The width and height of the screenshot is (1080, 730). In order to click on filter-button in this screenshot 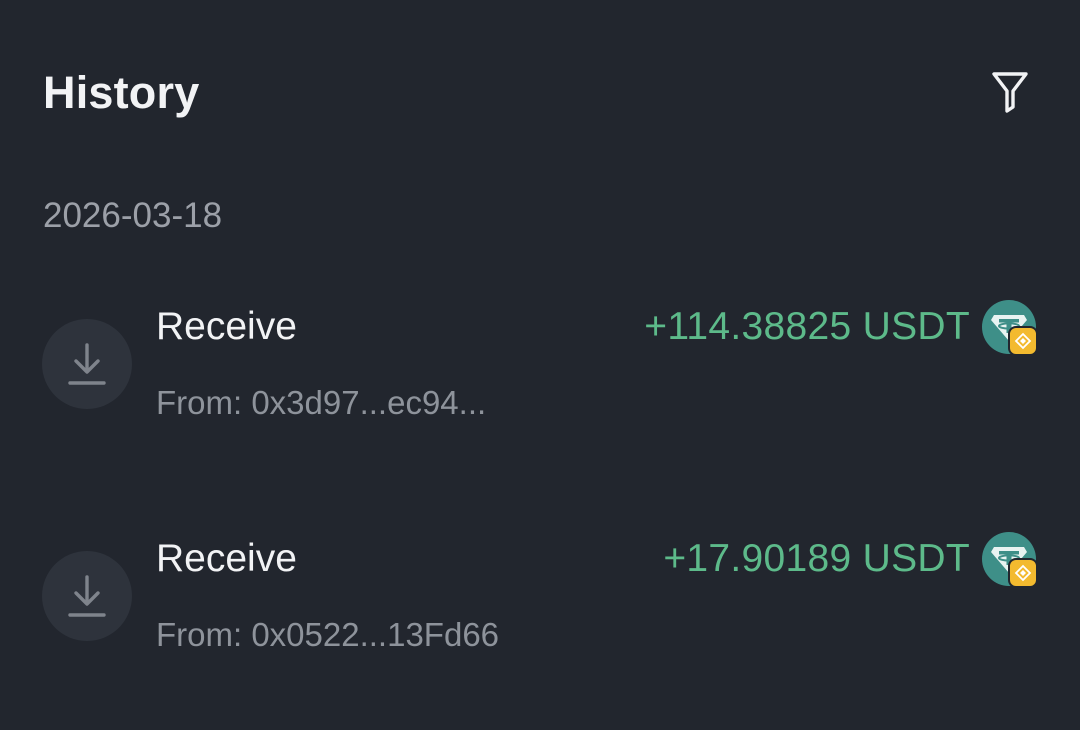, I will do `click(1010, 92)`.